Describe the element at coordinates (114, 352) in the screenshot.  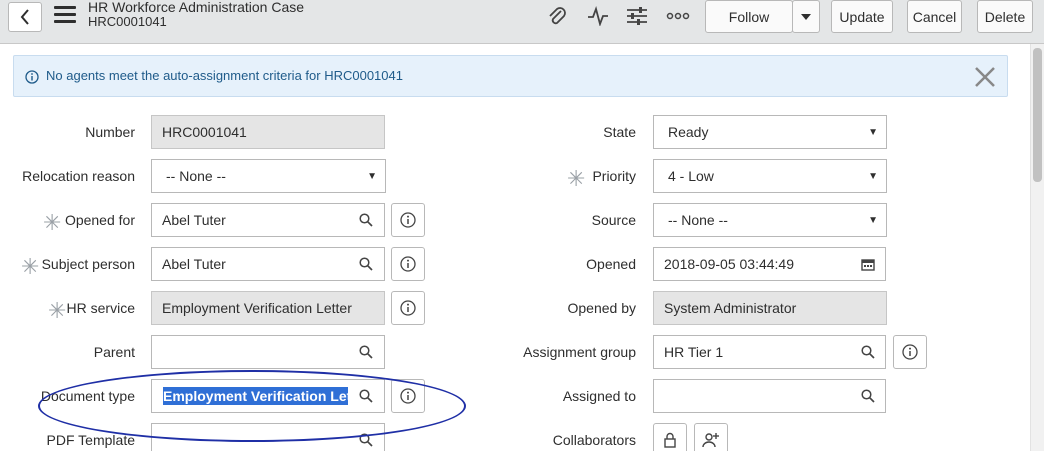
I see `parent-label: Parent` at that location.